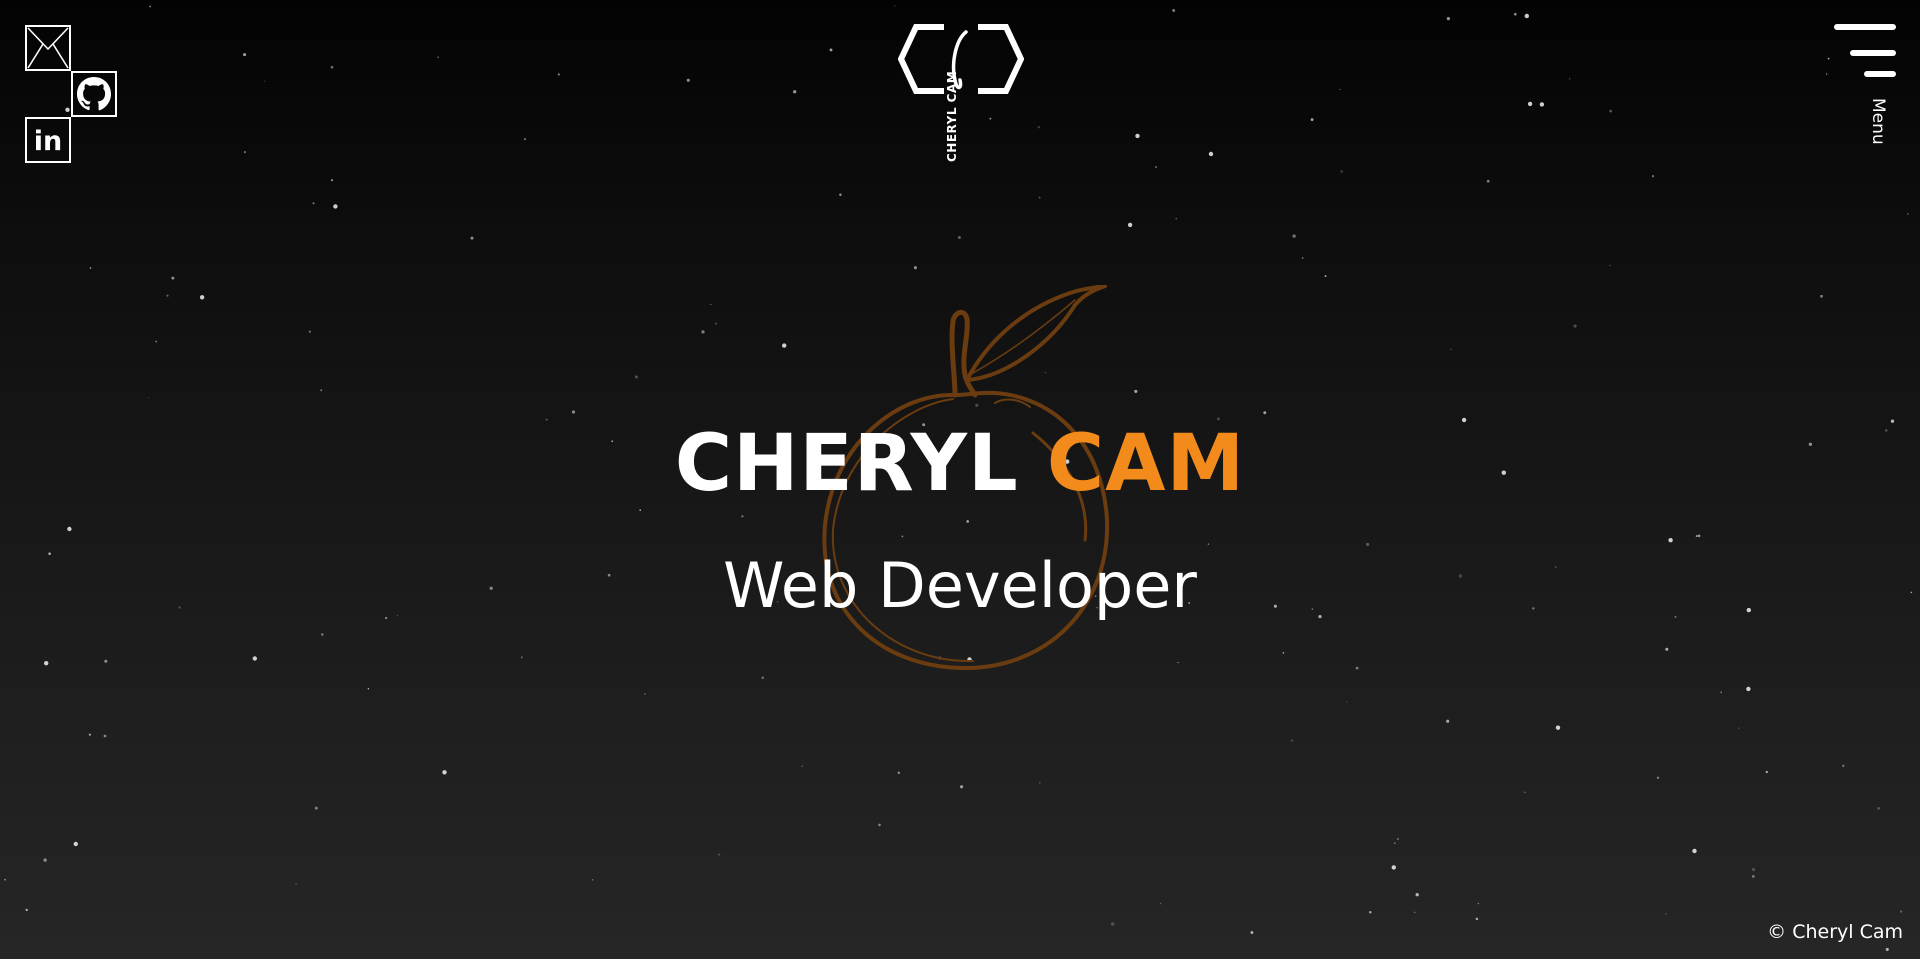 This screenshot has width=1920, height=959. Describe the element at coordinates (1878, 121) in the screenshot. I see `menu-label: Menu` at that location.